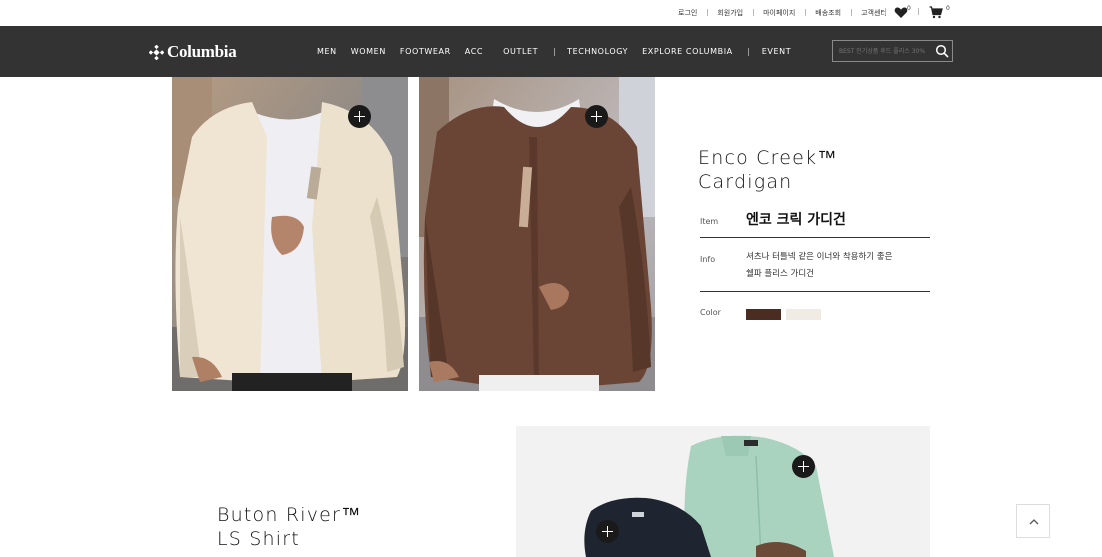 The height and width of the screenshot is (557, 1102). I want to click on product-photo-cream-cardigan, so click(290, 234).